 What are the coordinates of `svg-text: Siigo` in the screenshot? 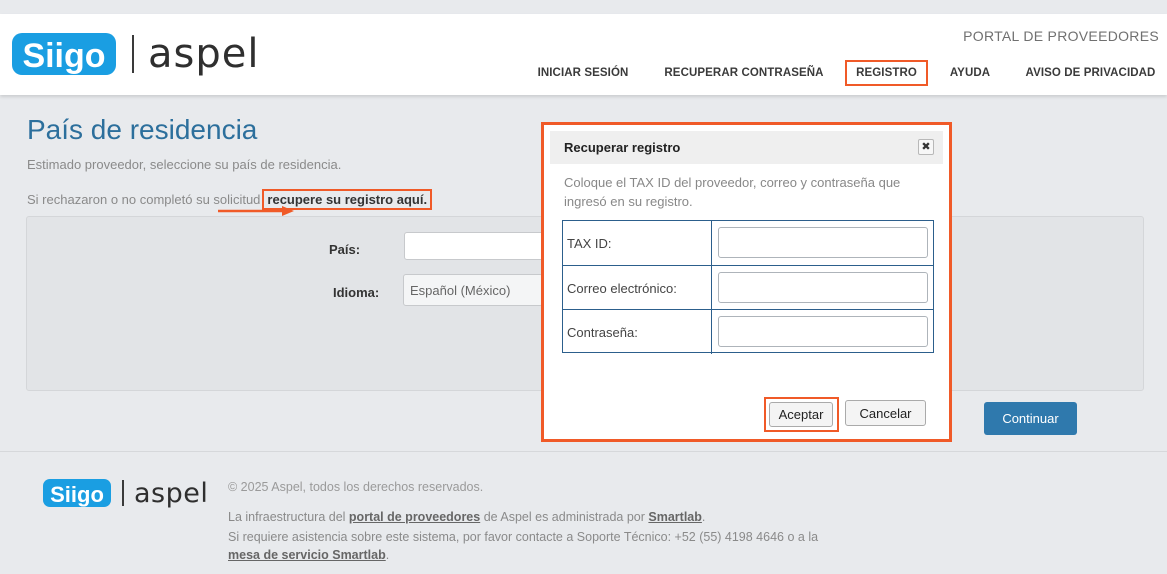 It's located at (77, 494).